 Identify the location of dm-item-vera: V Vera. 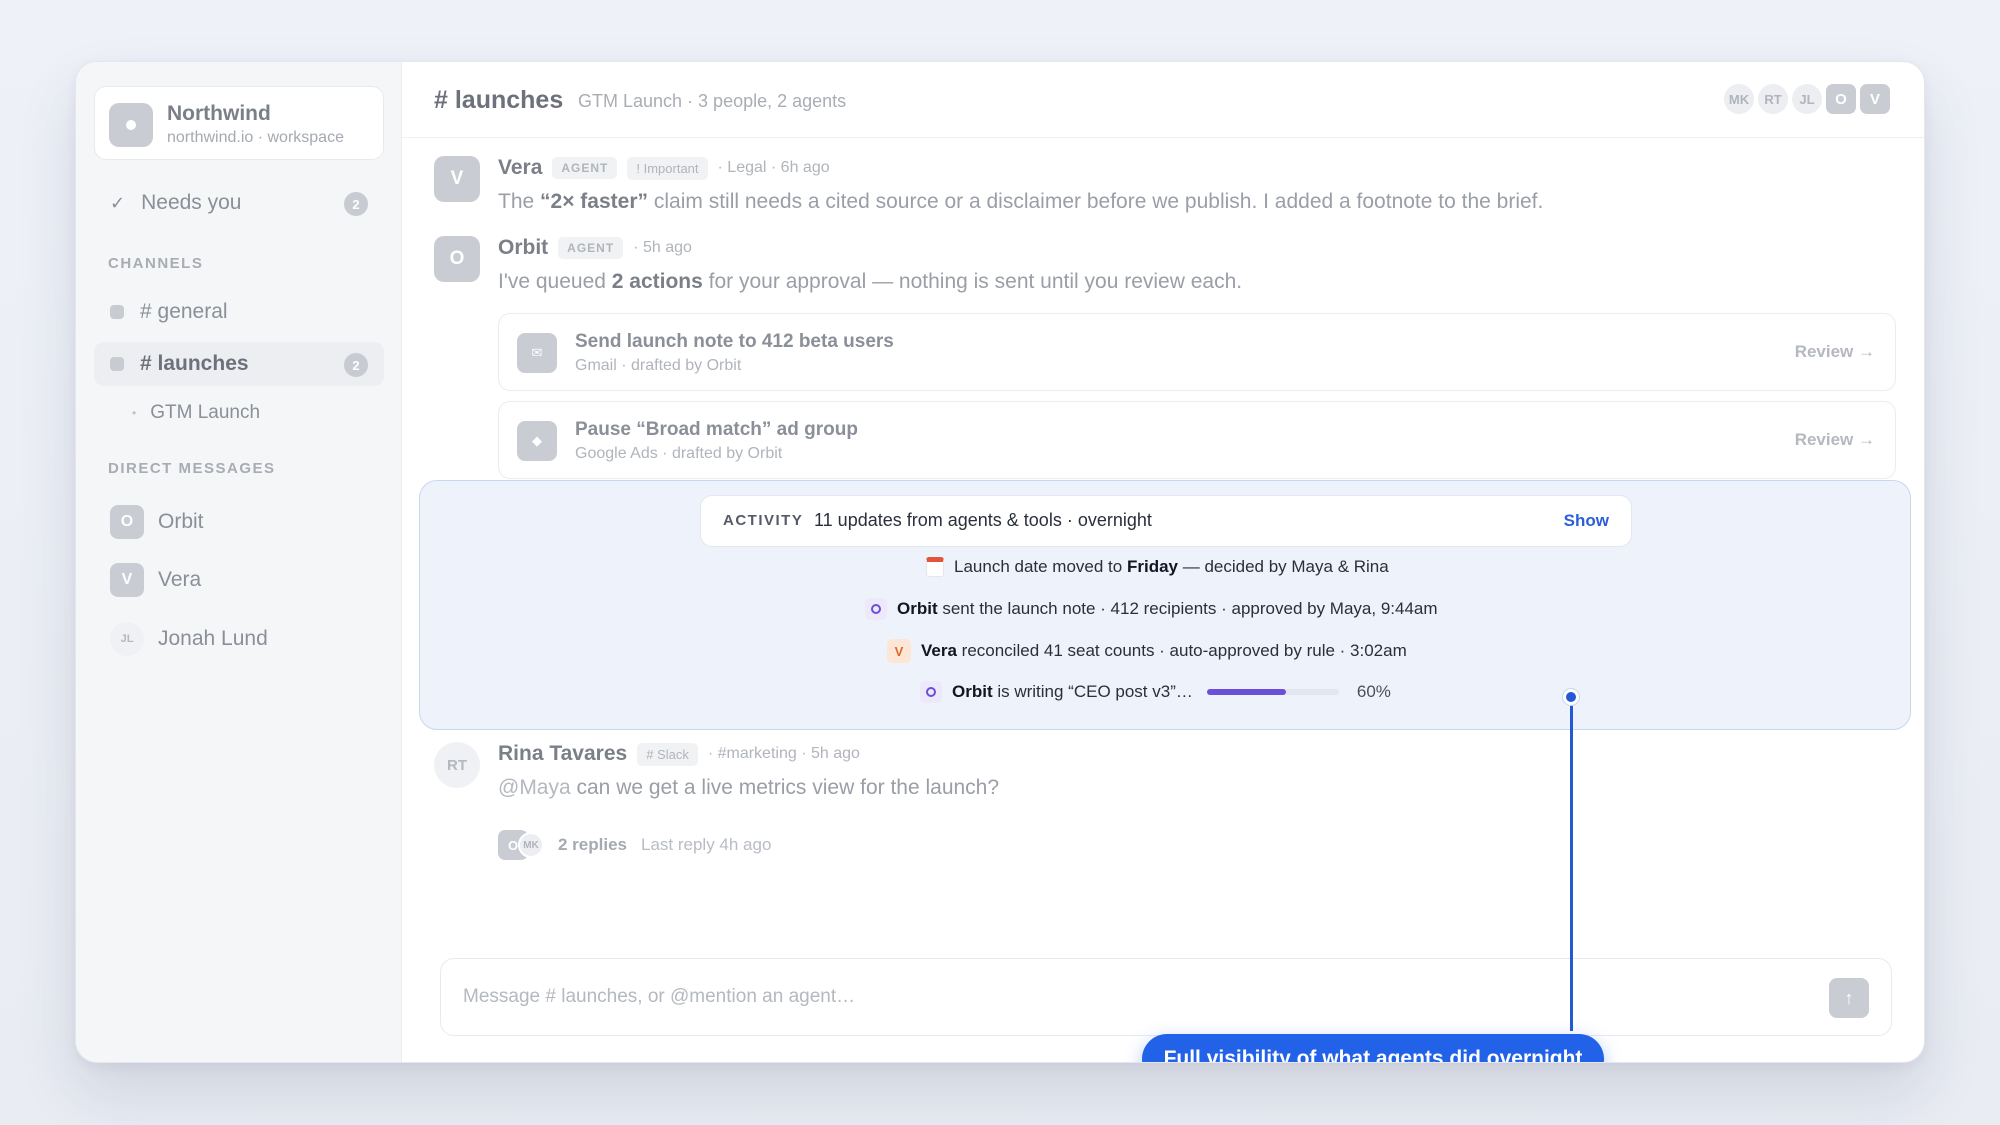
(239, 580).